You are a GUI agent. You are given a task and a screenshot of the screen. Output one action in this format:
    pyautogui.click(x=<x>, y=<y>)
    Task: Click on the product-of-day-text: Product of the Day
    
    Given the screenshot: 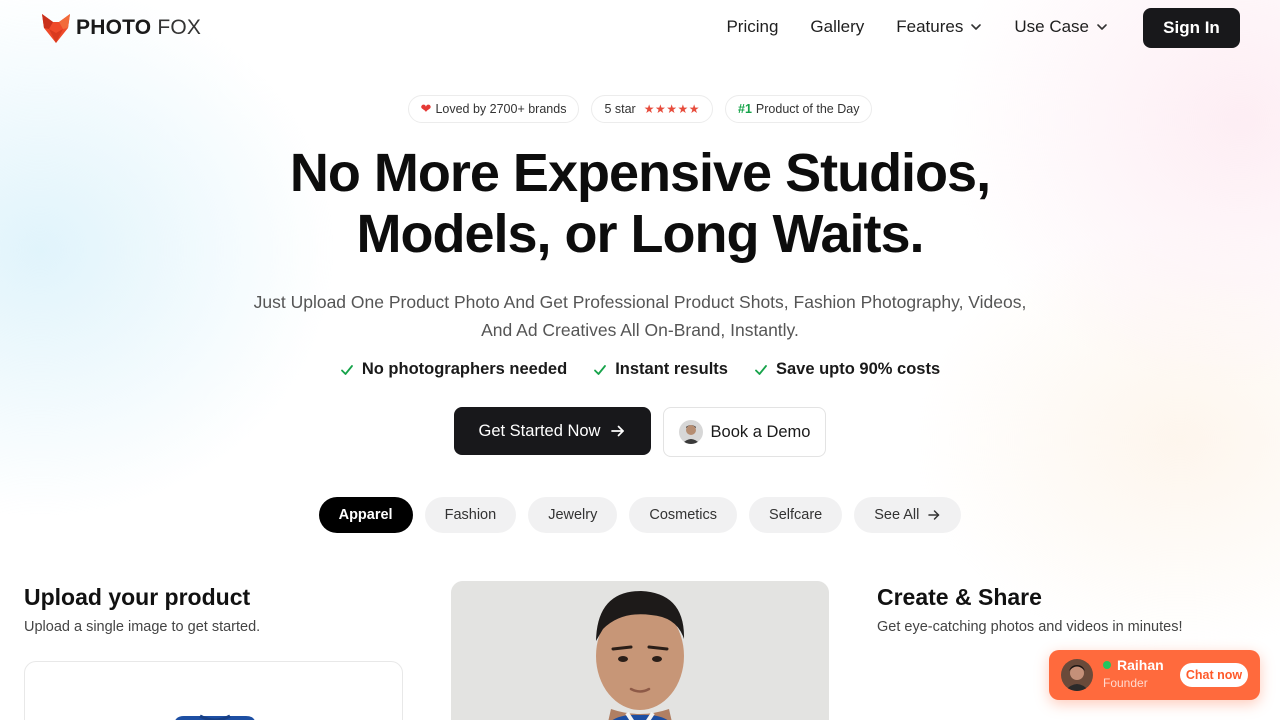 What is the action you would take?
    pyautogui.click(x=807, y=109)
    